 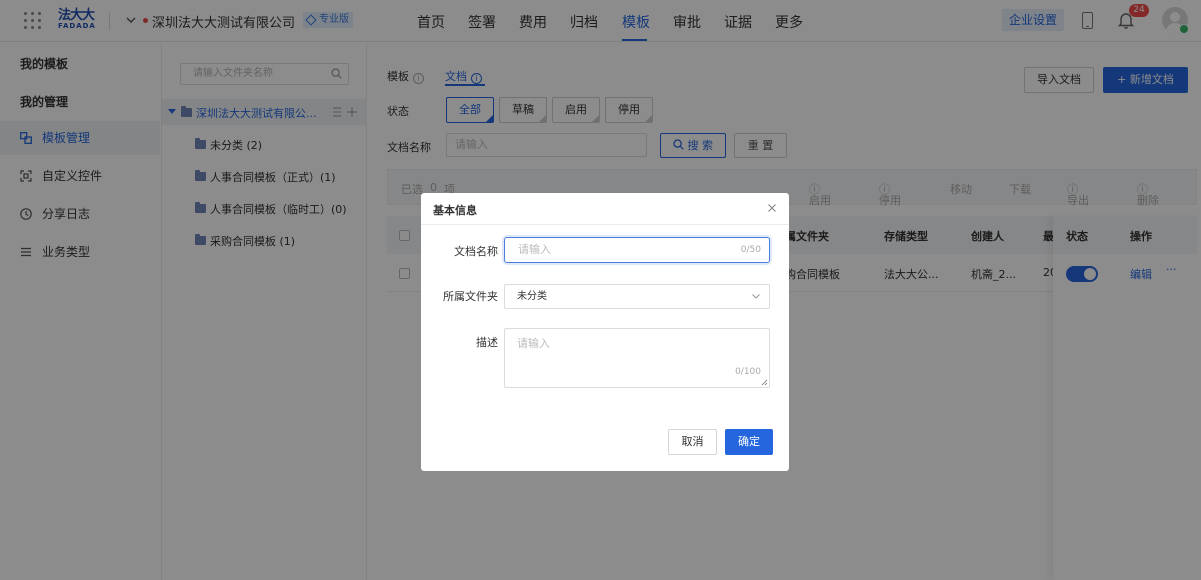 What do you see at coordinates (455, 210) in the screenshot?
I see `modal-title: 基本信息` at bounding box center [455, 210].